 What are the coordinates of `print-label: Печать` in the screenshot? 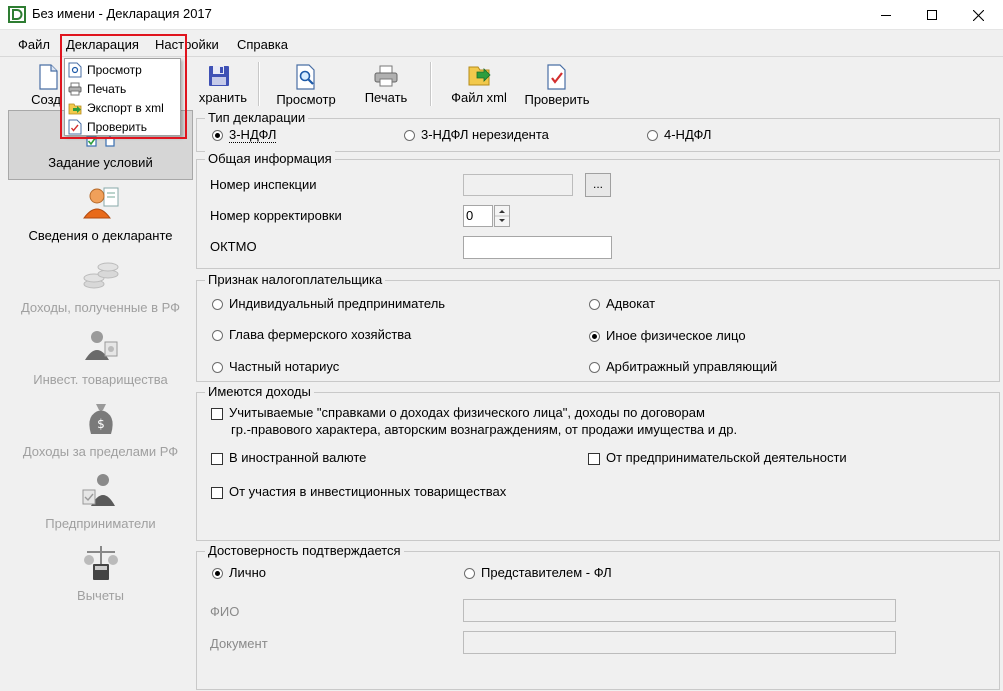 It's located at (386, 97).